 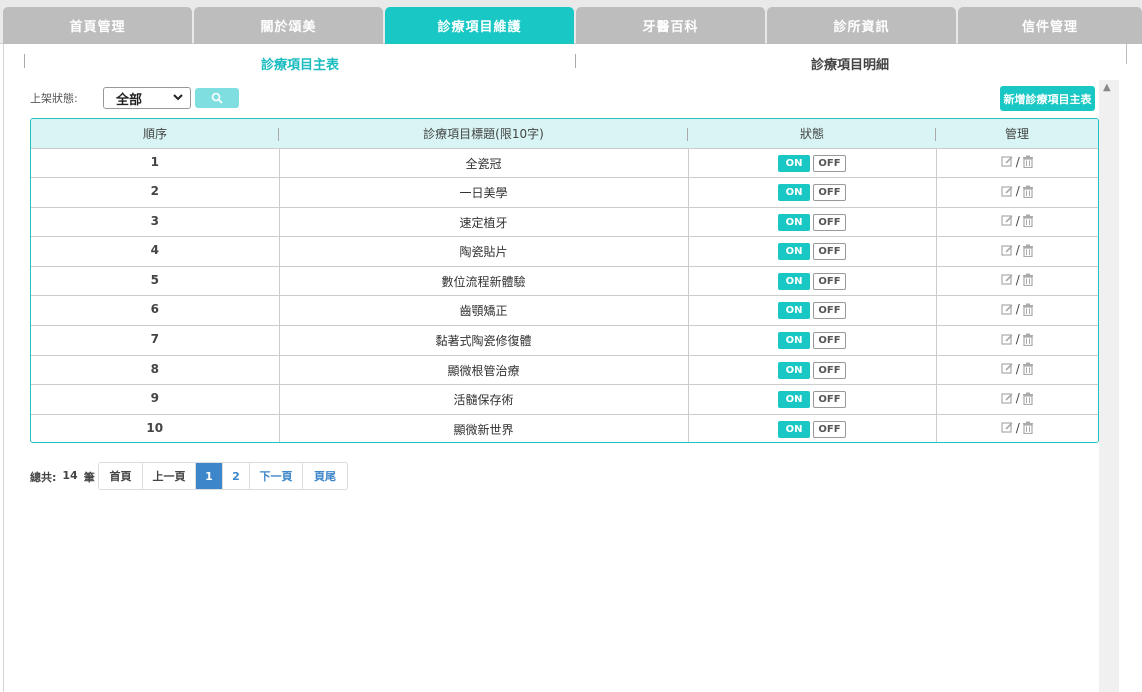 What do you see at coordinates (275, 476) in the screenshot?
I see `page-next: 下一頁` at bounding box center [275, 476].